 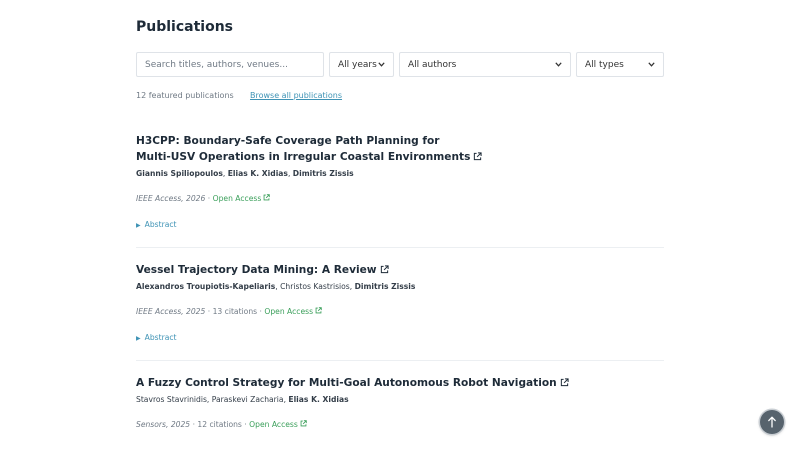 I want to click on venue-text: IEEE Access, 2025, so click(x=171, y=311).